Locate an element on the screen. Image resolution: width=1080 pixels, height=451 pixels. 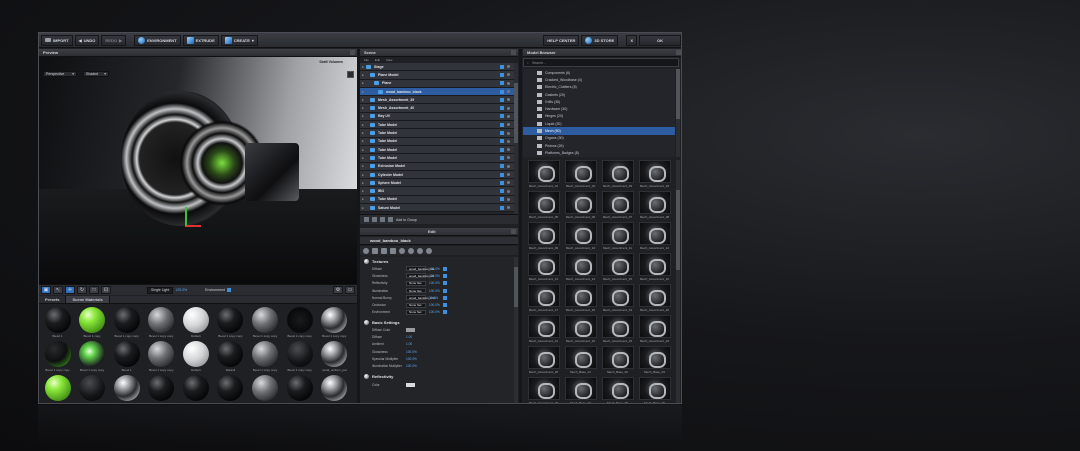
texture-icon is located at coordinates (375, 250).